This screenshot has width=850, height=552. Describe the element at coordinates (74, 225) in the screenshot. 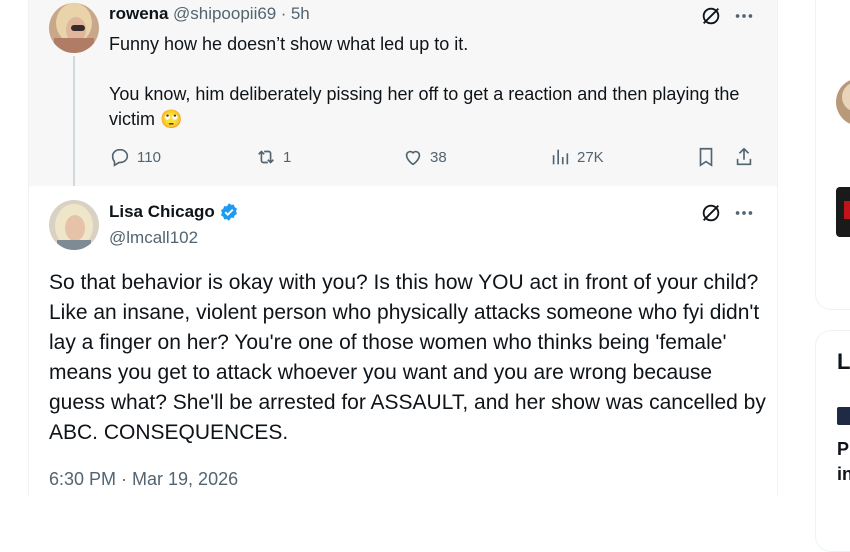

I see `avatar-lisa-chicago` at that location.